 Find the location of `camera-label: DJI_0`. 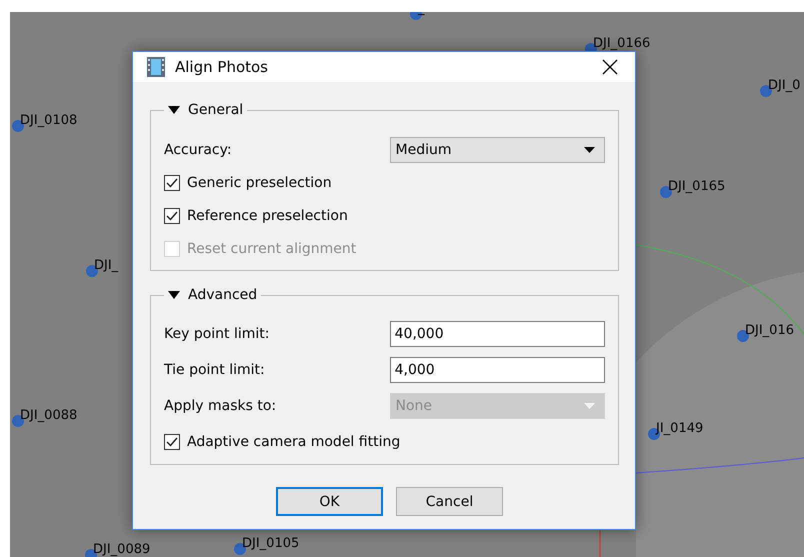

camera-label: DJI_0 is located at coordinates (784, 85).